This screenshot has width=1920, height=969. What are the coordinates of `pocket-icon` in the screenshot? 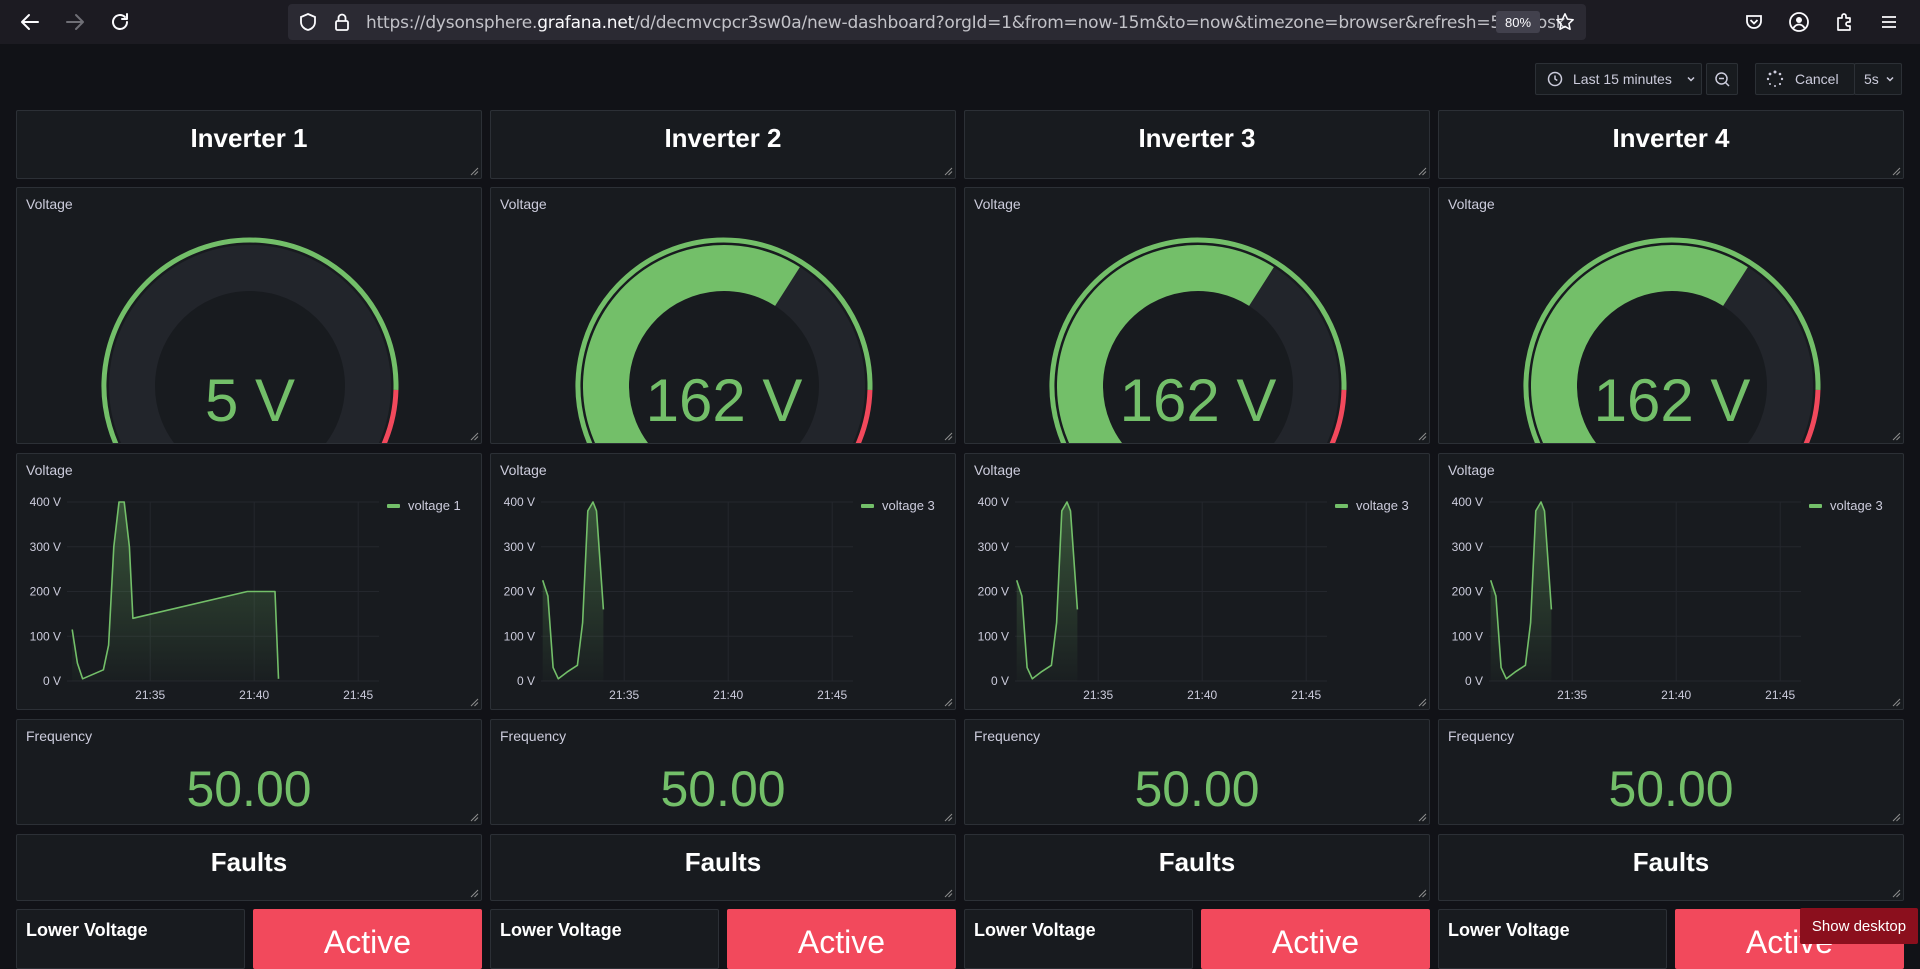 It's located at (1754, 22).